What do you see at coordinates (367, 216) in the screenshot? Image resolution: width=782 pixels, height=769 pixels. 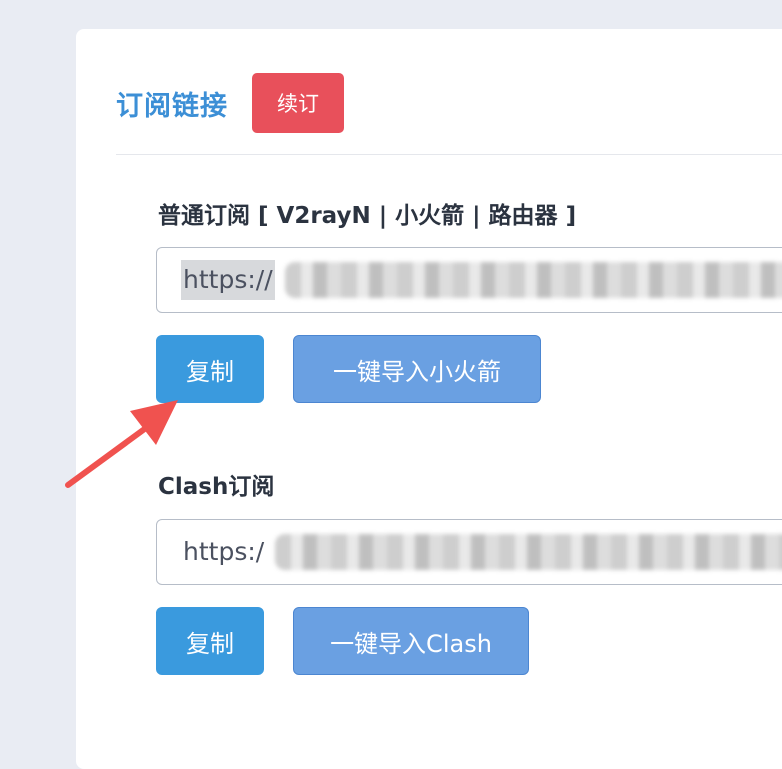 I see `normal-subscription-label: 普通订阅 [ V2rayN | 小火箭 | 路由器 ]` at bounding box center [367, 216].